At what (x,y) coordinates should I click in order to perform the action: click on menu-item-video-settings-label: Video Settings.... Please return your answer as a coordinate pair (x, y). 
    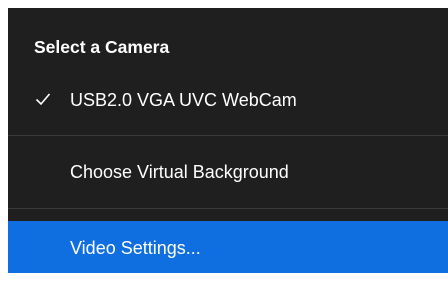
    Looking at the image, I should click on (135, 248).